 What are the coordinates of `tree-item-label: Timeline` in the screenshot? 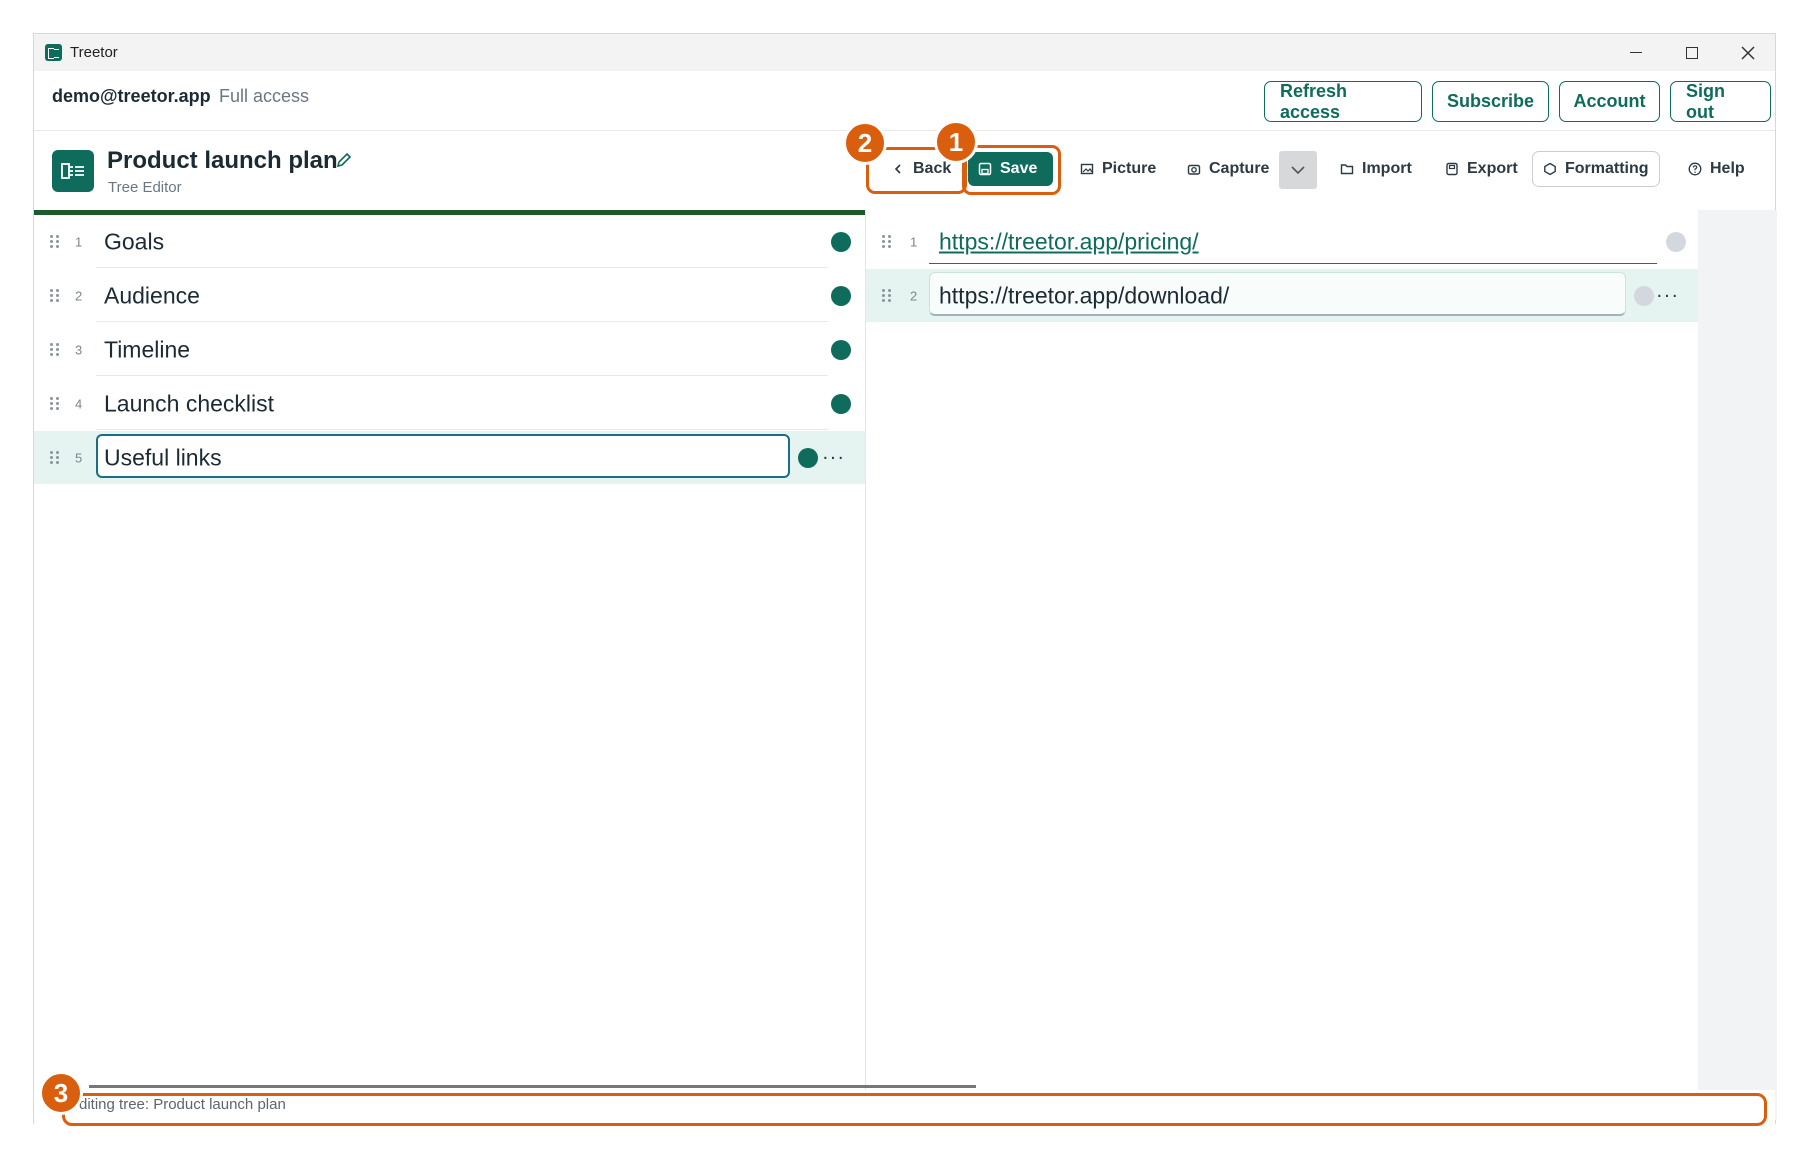 It's located at (147, 349).